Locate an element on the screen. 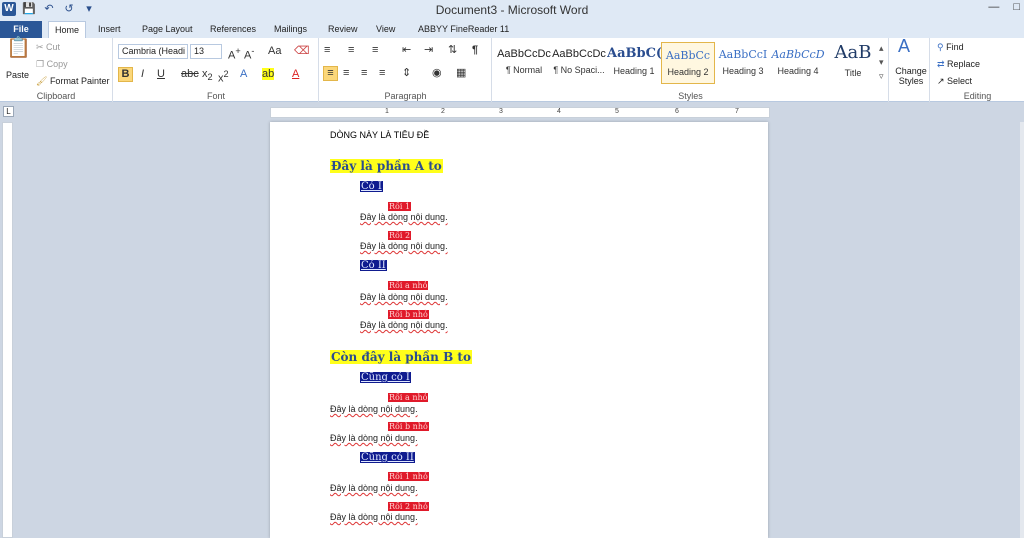 This screenshot has height=538, width=1024. change-styles-group: A Change Styles is located at coordinates (910, 69).